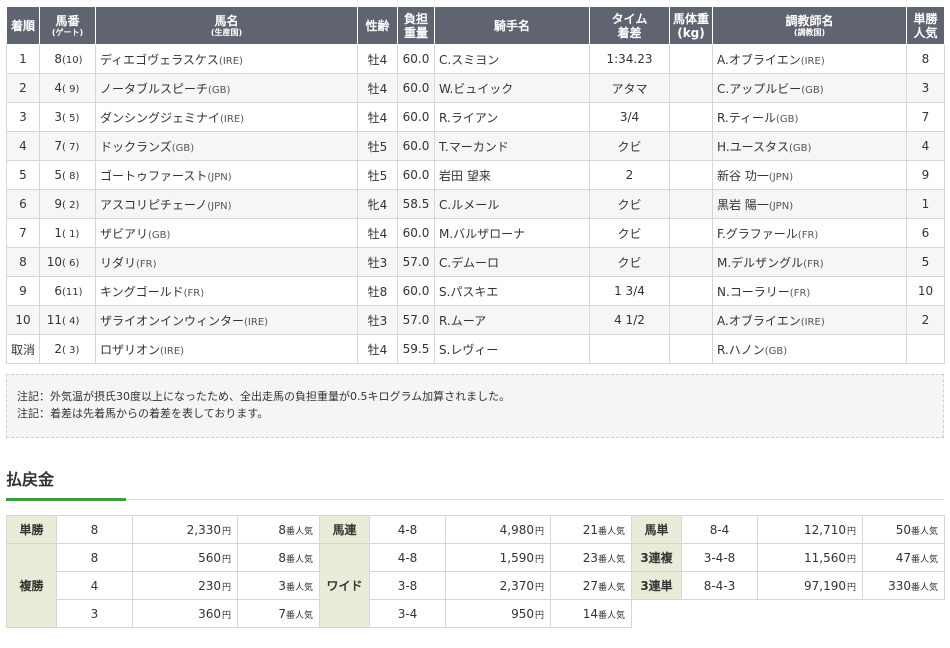 This screenshot has height=648, width=950. Describe the element at coordinates (172, 320) in the screenshot. I see `horse-name: ザライオンインウィンター` at that location.